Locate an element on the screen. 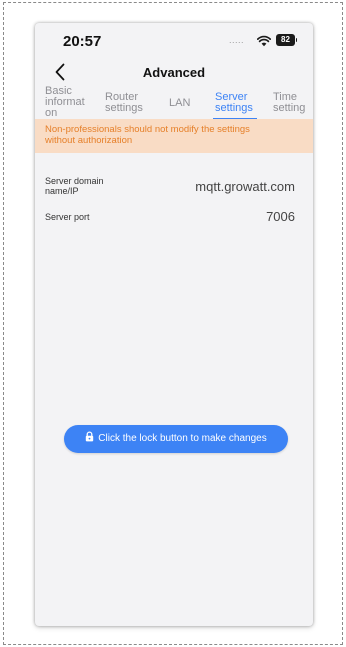 The height and width of the screenshot is (647, 346). label-line: Server domain is located at coordinates (74, 181).